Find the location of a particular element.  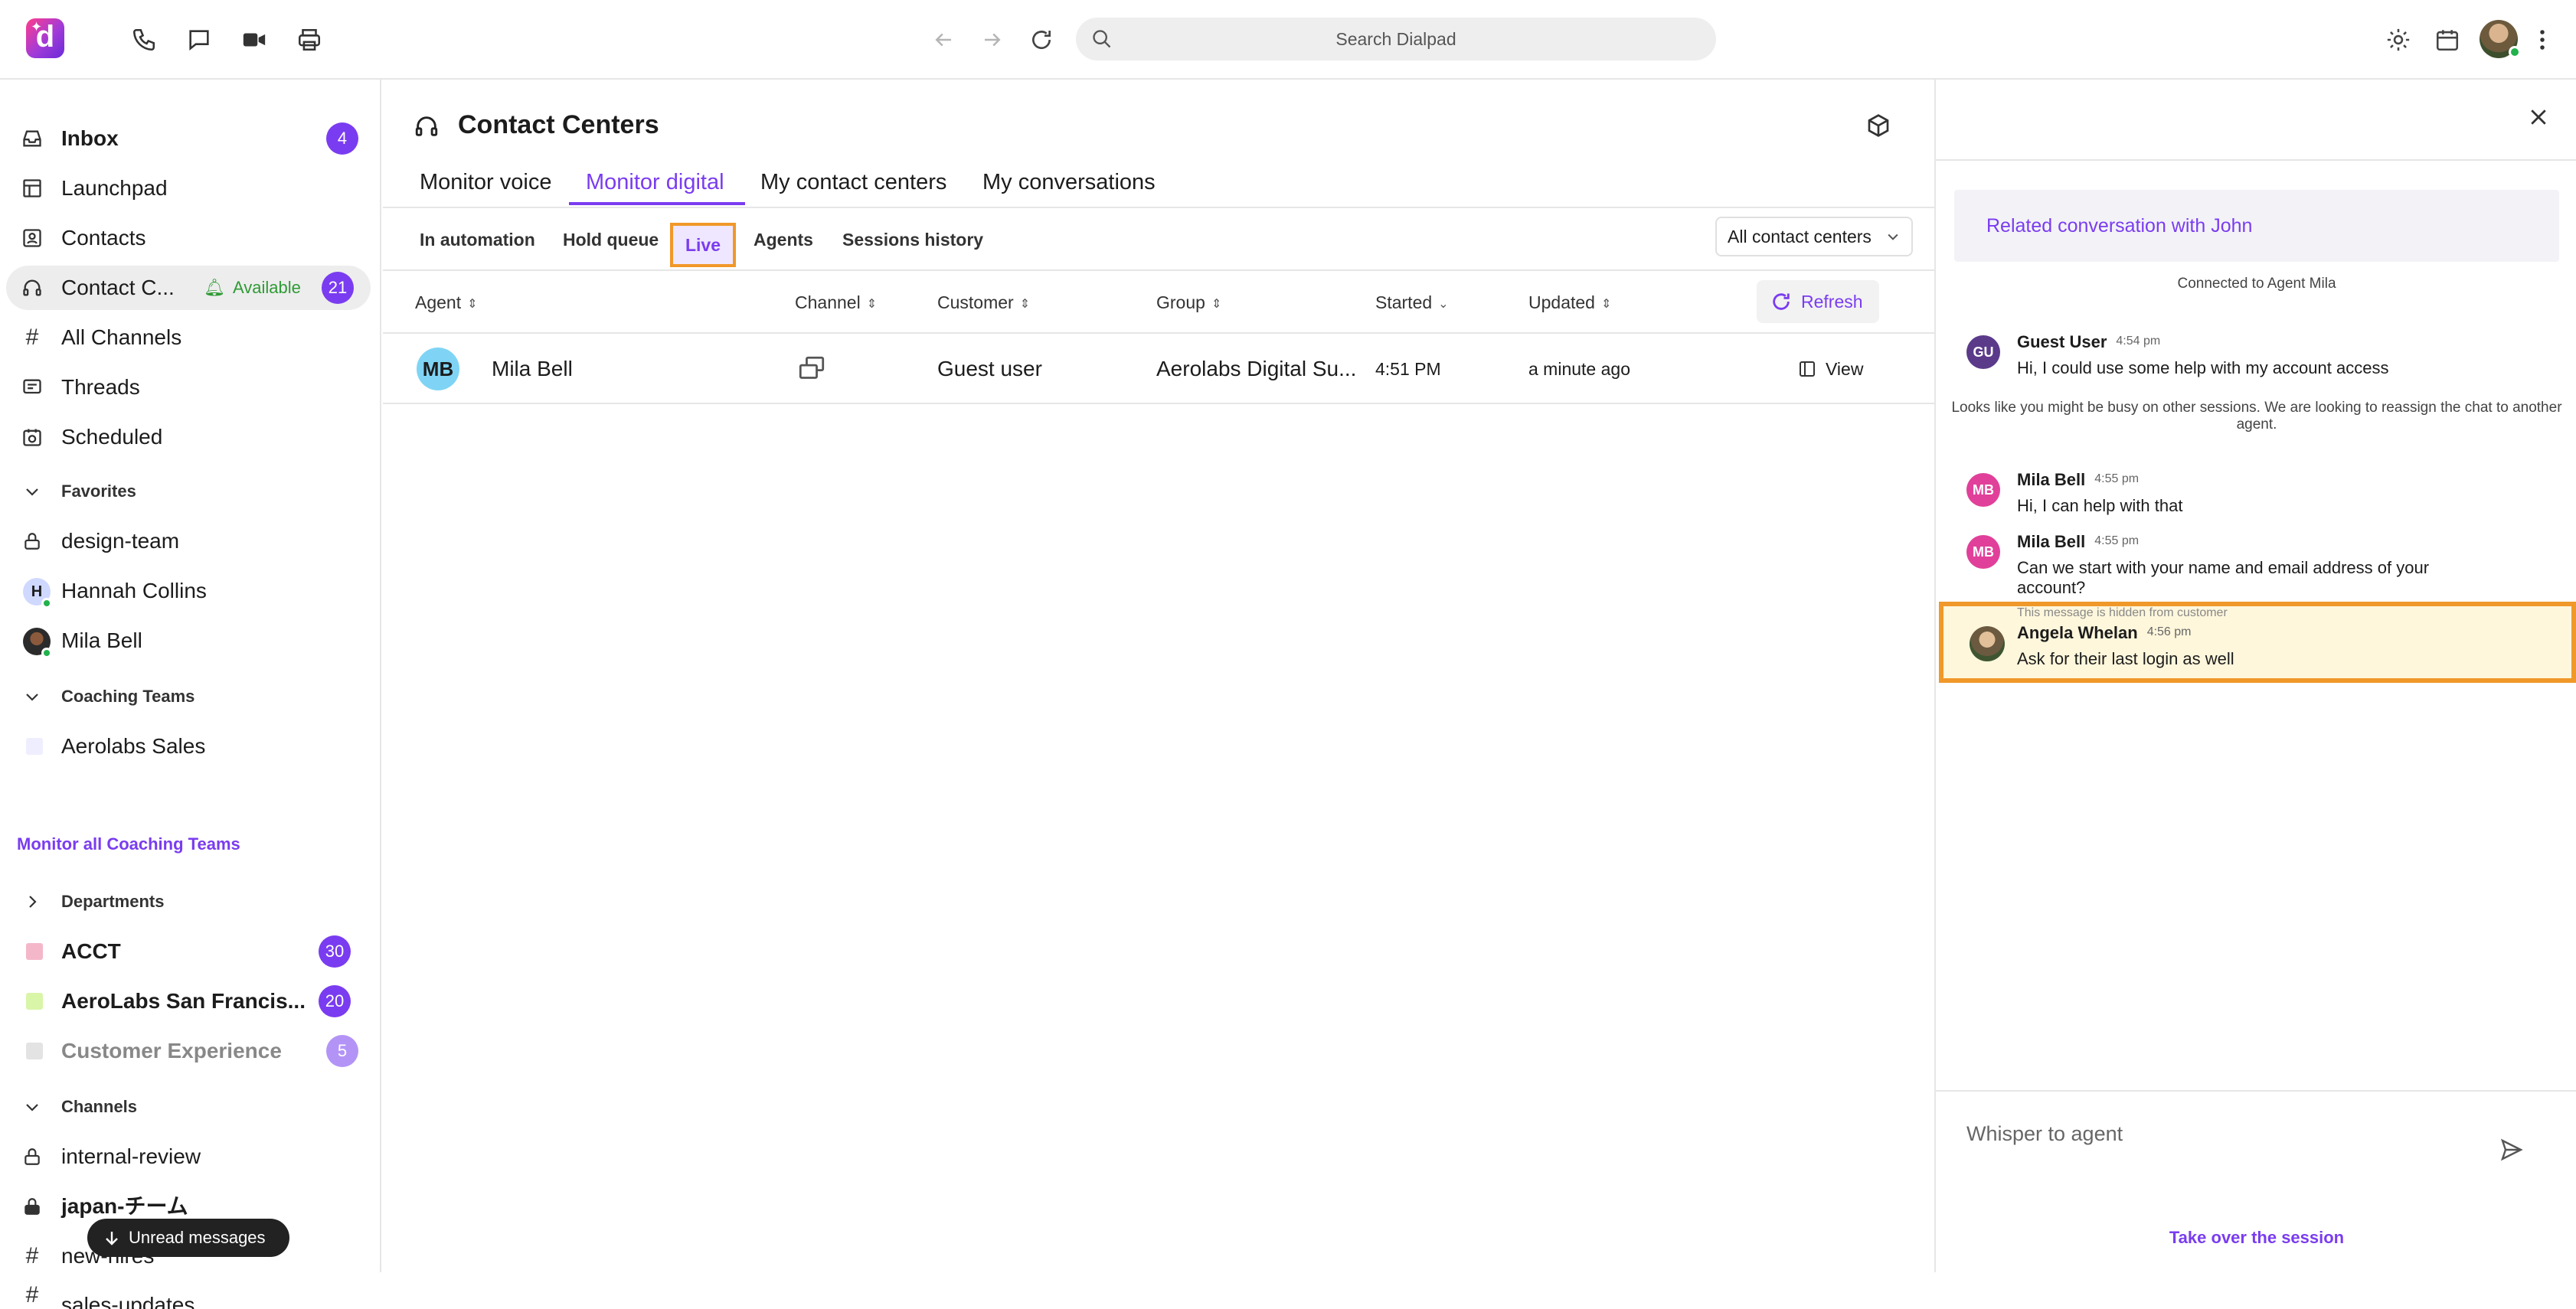

sort-desc-icon: ⌄ is located at coordinates (1443, 304).